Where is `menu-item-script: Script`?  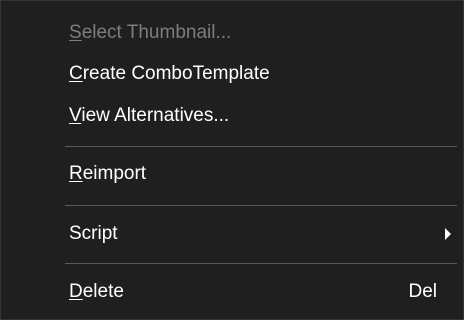 menu-item-script: Script is located at coordinates (232, 234).